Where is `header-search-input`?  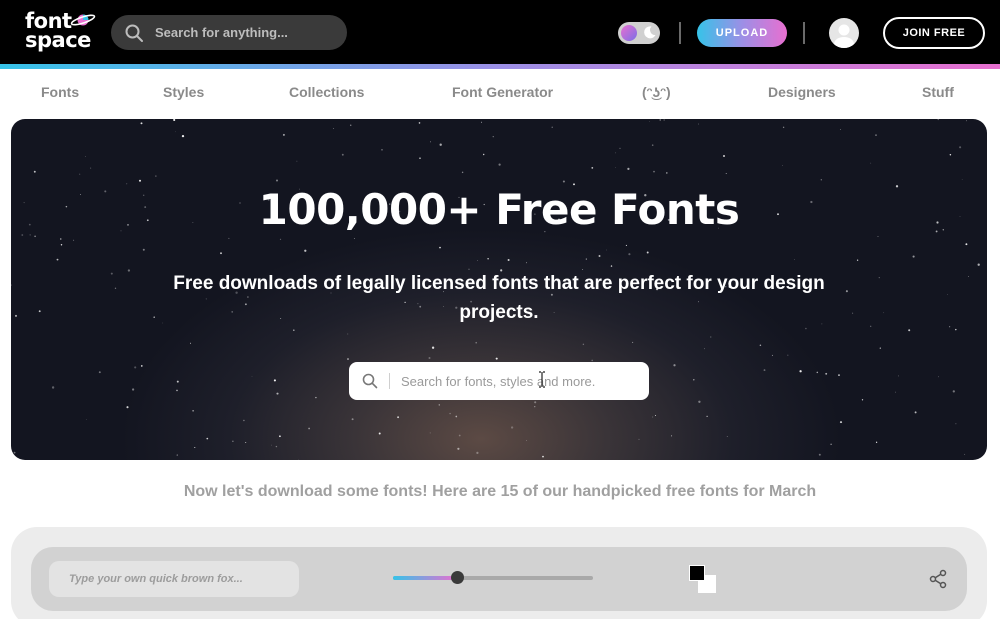 header-search-input is located at coordinates (247, 32).